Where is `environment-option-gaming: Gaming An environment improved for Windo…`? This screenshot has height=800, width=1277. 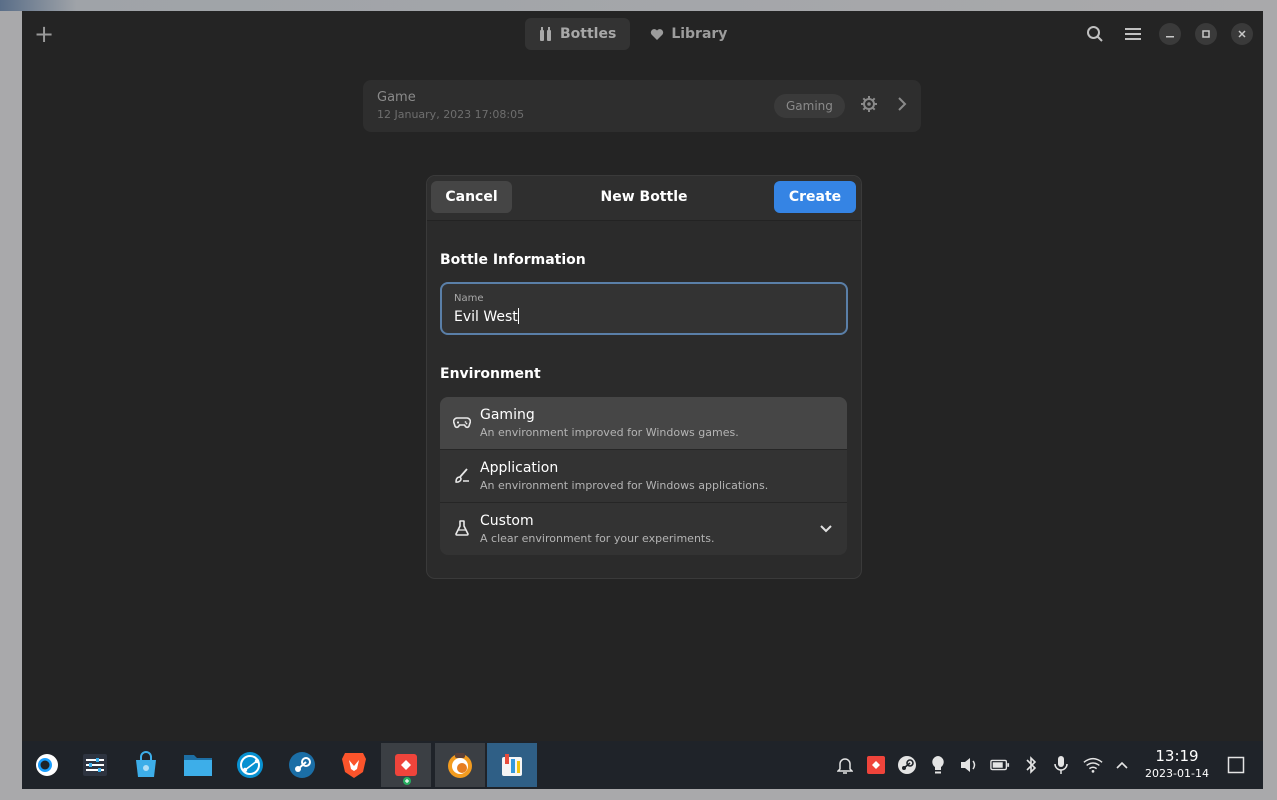 environment-option-gaming: Gaming An environment improved for Windo… is located at coordinates (643, 423).